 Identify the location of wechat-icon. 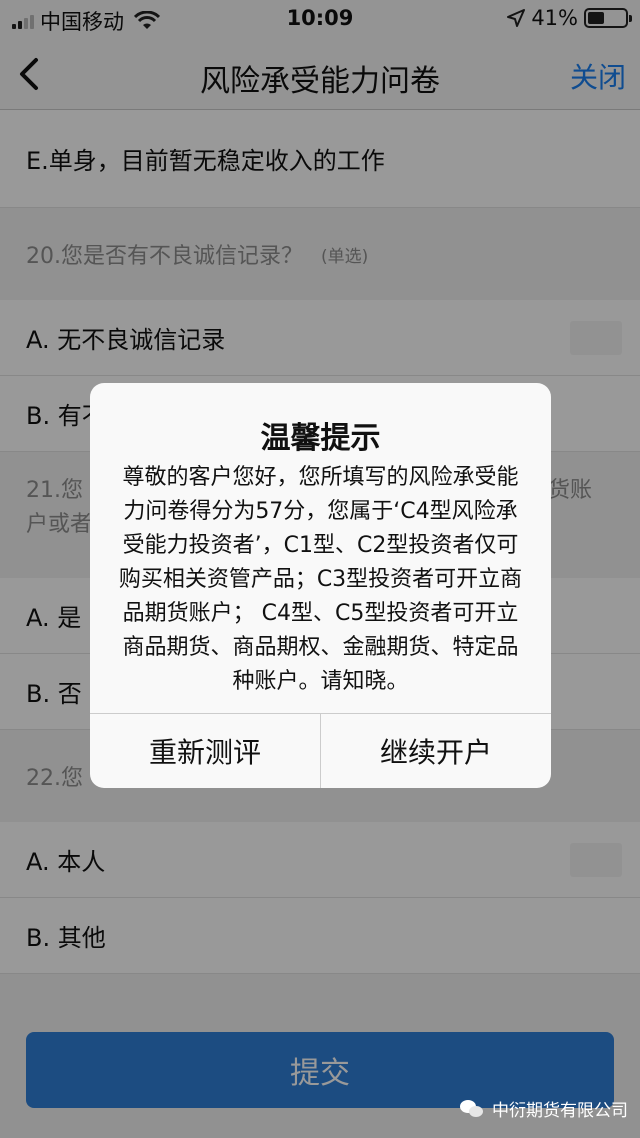
(473, 1109).